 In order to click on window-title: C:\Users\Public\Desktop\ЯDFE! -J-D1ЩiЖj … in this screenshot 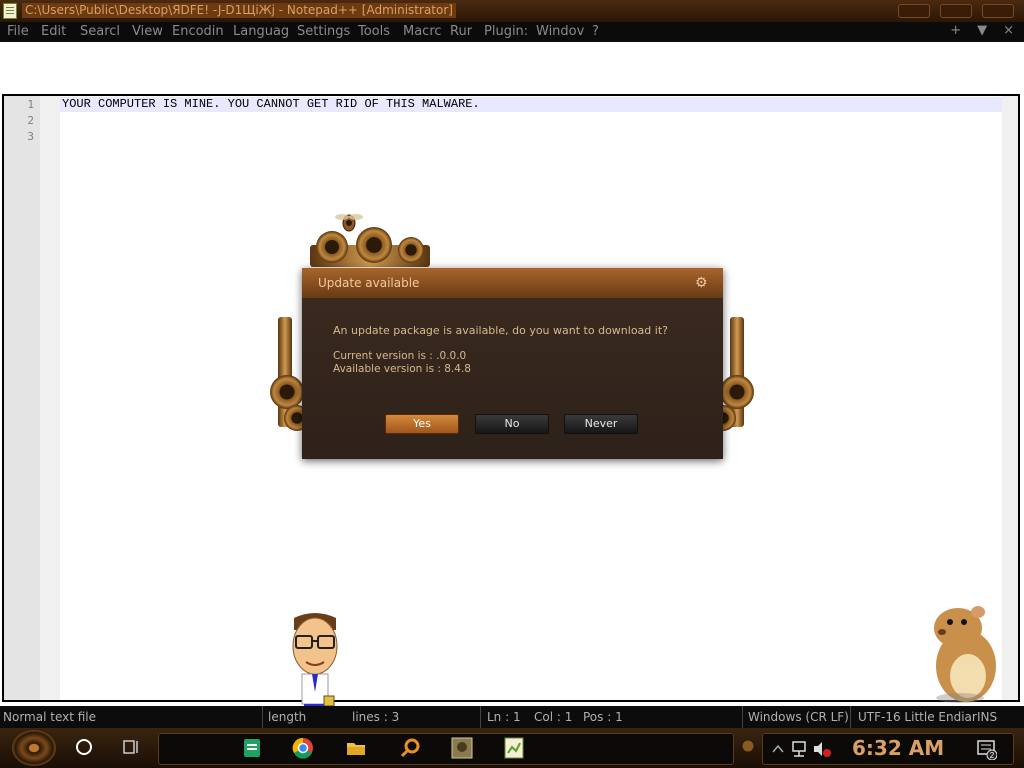, I will do `click(239, 10)`.